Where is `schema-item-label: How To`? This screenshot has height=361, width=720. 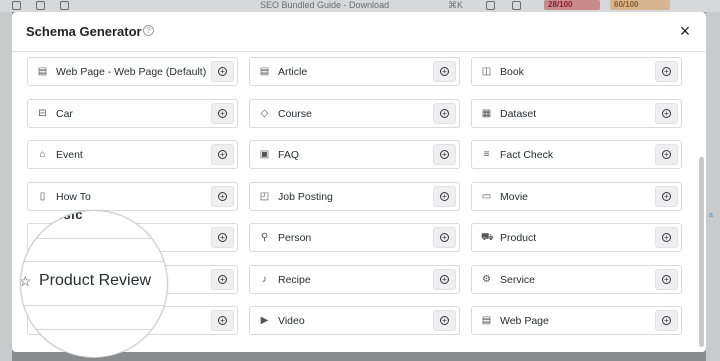 schema-item-label: How To is located at coordinates (73, 196).